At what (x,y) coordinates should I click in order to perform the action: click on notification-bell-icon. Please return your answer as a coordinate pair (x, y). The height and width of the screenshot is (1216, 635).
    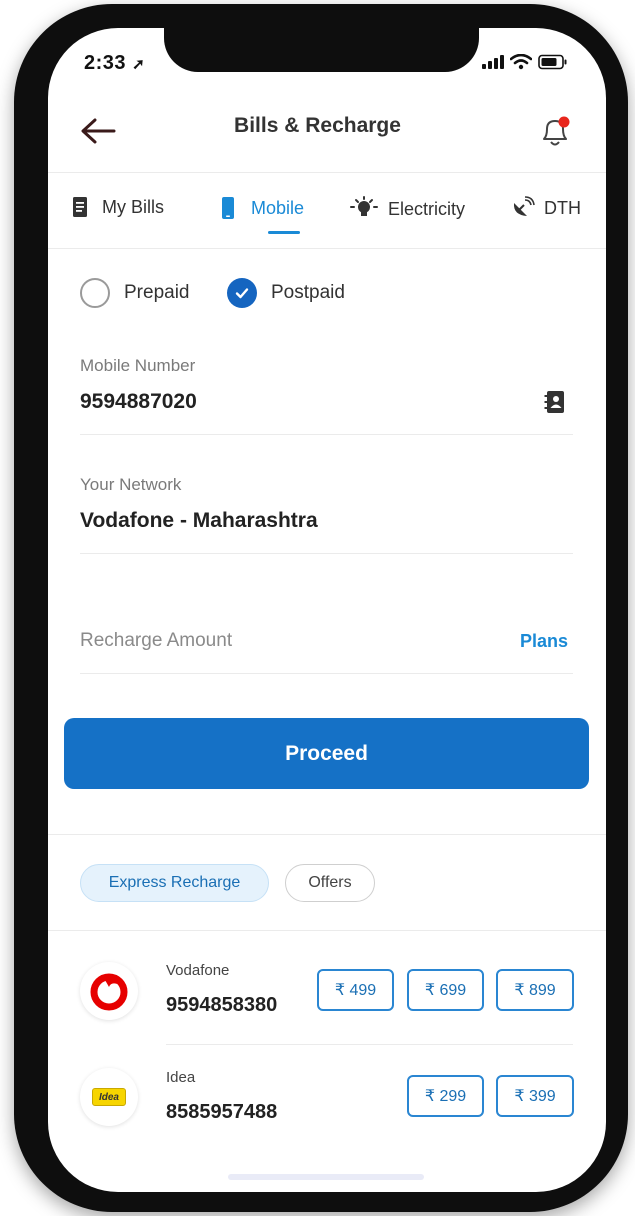
    Looking at the image, I should click on (555, 131).